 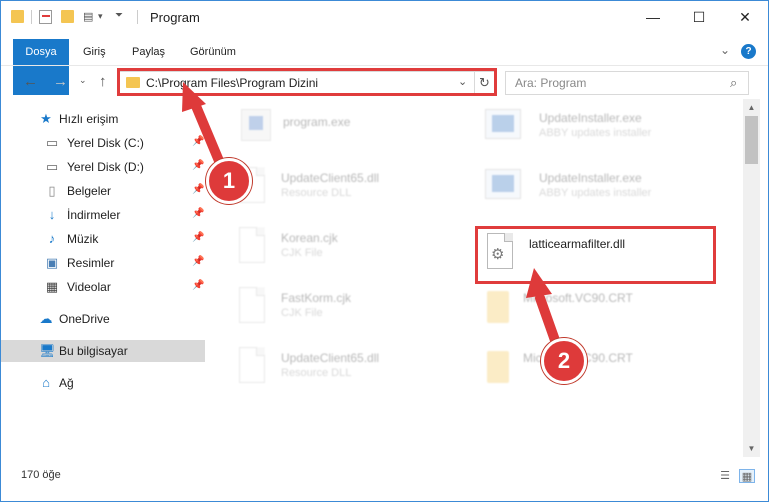 I want to click on file-name: UpdateClient65.dll, so click(x=330, y=358).